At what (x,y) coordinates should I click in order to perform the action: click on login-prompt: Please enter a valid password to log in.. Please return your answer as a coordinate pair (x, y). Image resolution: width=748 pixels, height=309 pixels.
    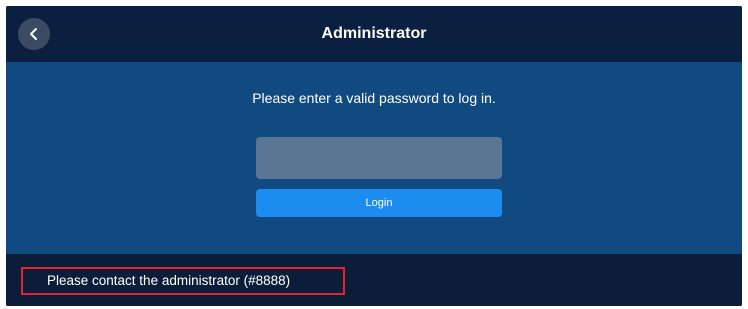
    Looking at the image, I should click on (374, 98).